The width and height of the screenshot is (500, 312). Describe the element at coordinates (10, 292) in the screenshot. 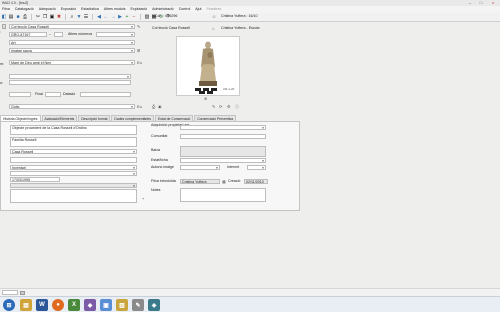

I see `record-navigator` at that location.